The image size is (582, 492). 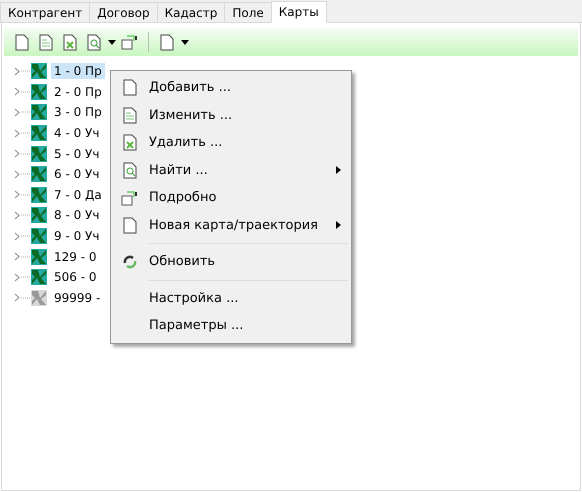 I want to click on menu-item: Новая карта/траектория, so click(x=231, y=225).